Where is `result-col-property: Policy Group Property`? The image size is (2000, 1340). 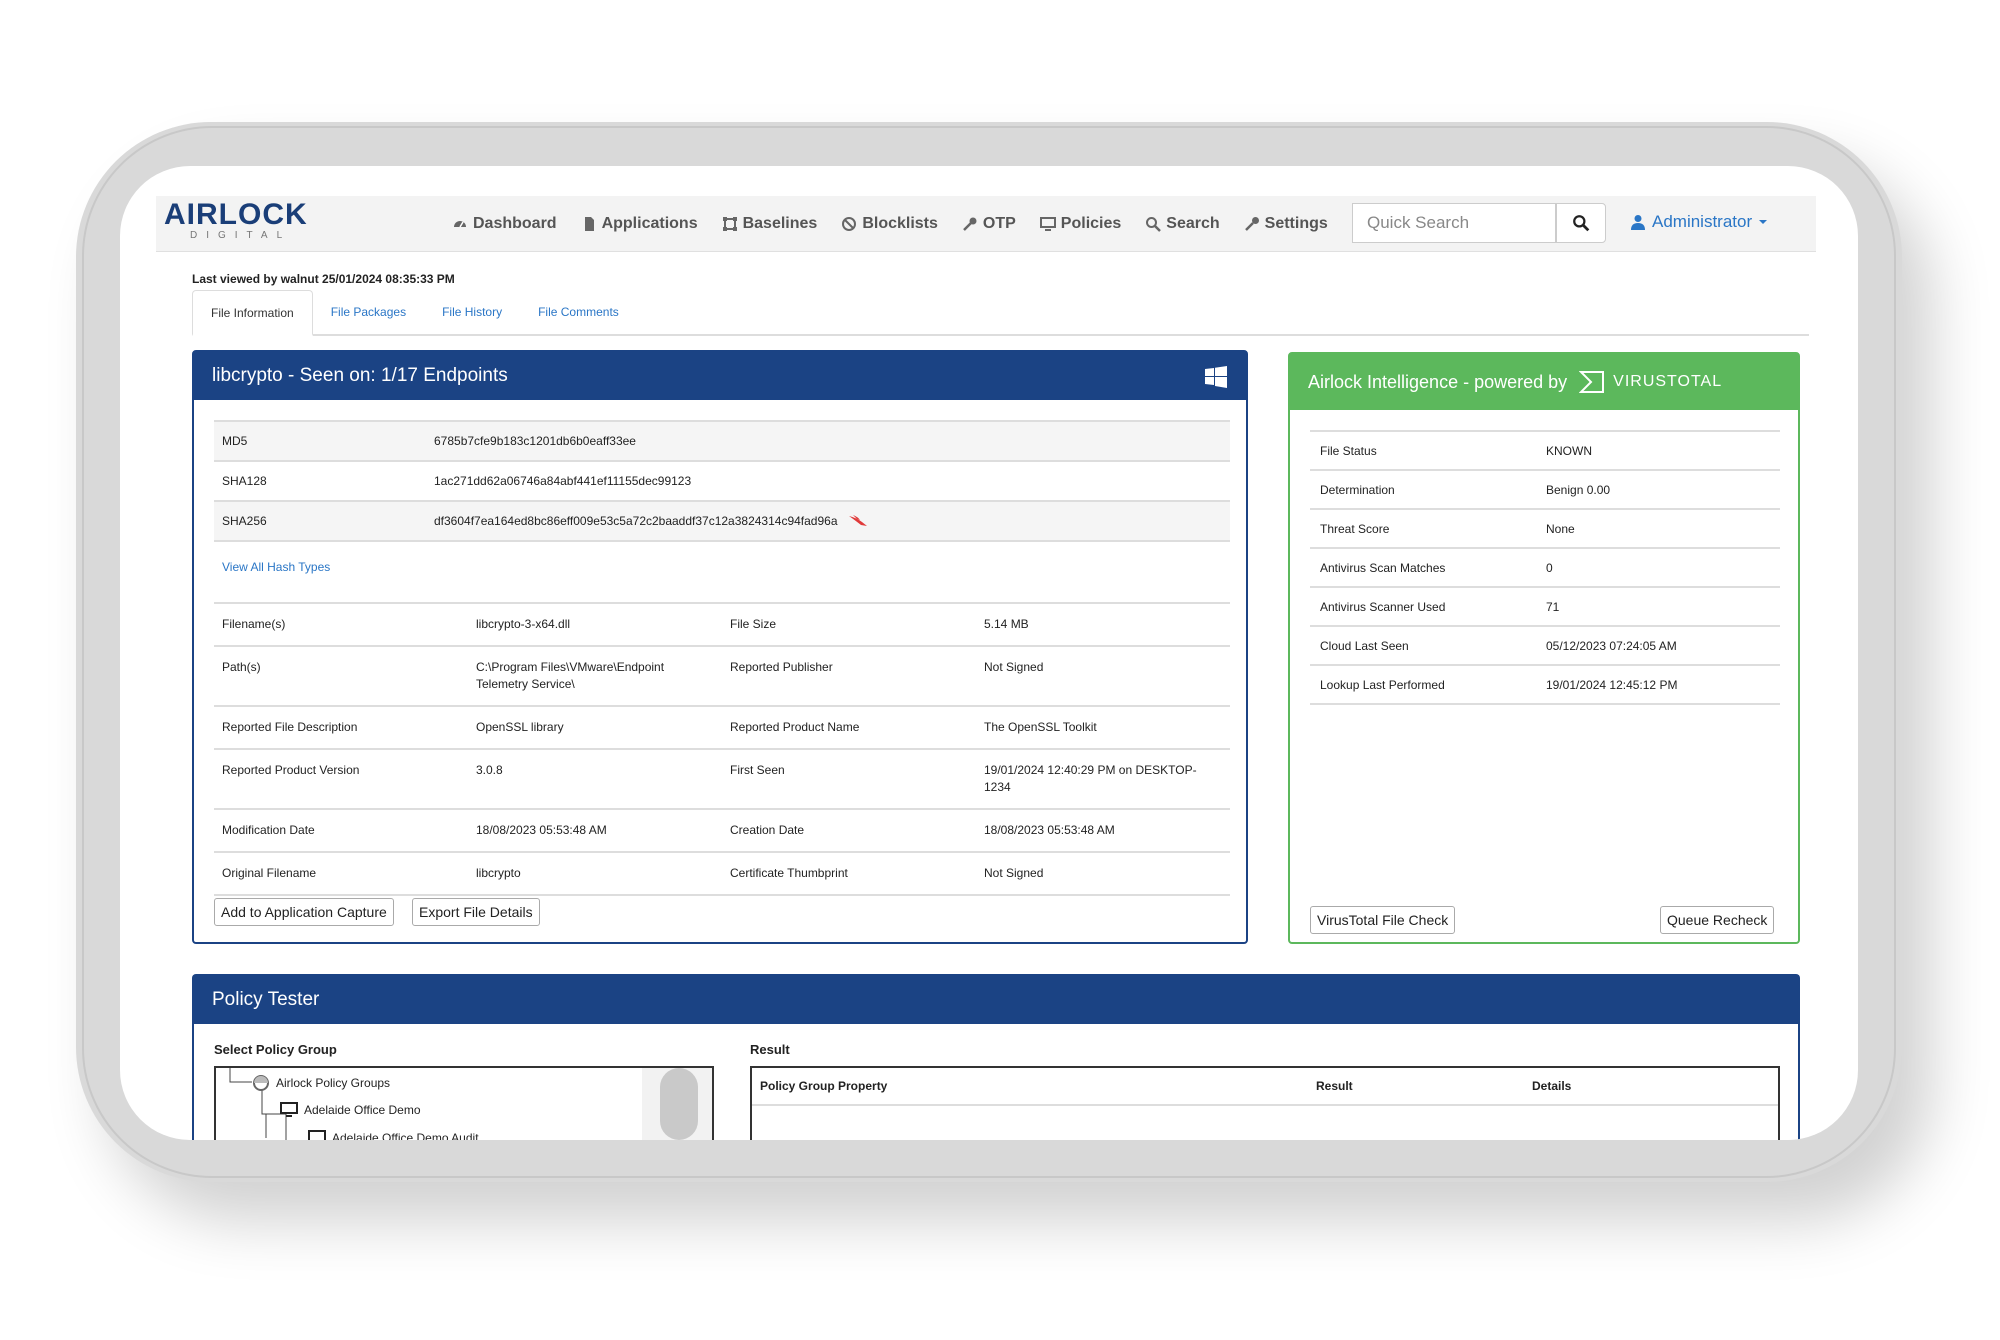 result-col-property: Policy Group Property is located at coordinates (824, 1086).